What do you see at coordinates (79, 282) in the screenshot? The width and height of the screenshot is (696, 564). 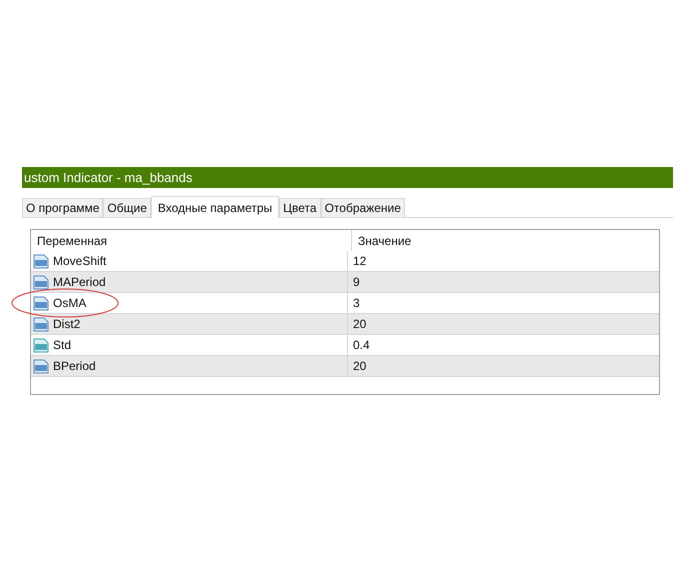 I see `variable-name: MAPeriod` at bounding box center [79, 282].